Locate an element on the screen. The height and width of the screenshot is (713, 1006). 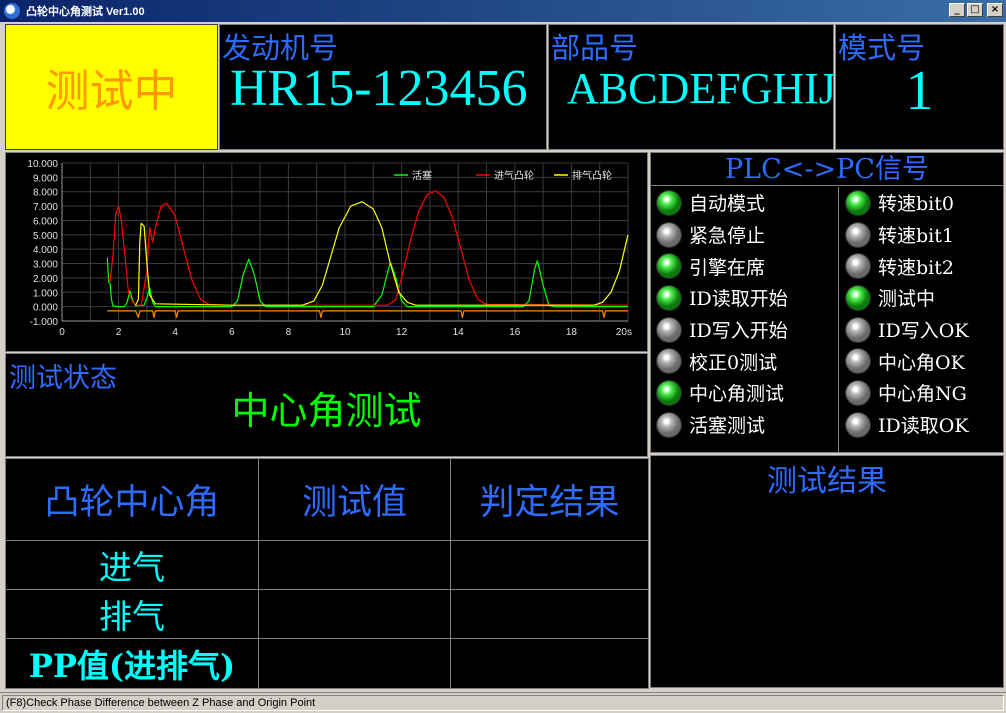
minimize-icon: _ is located at coordinates (957, 9).